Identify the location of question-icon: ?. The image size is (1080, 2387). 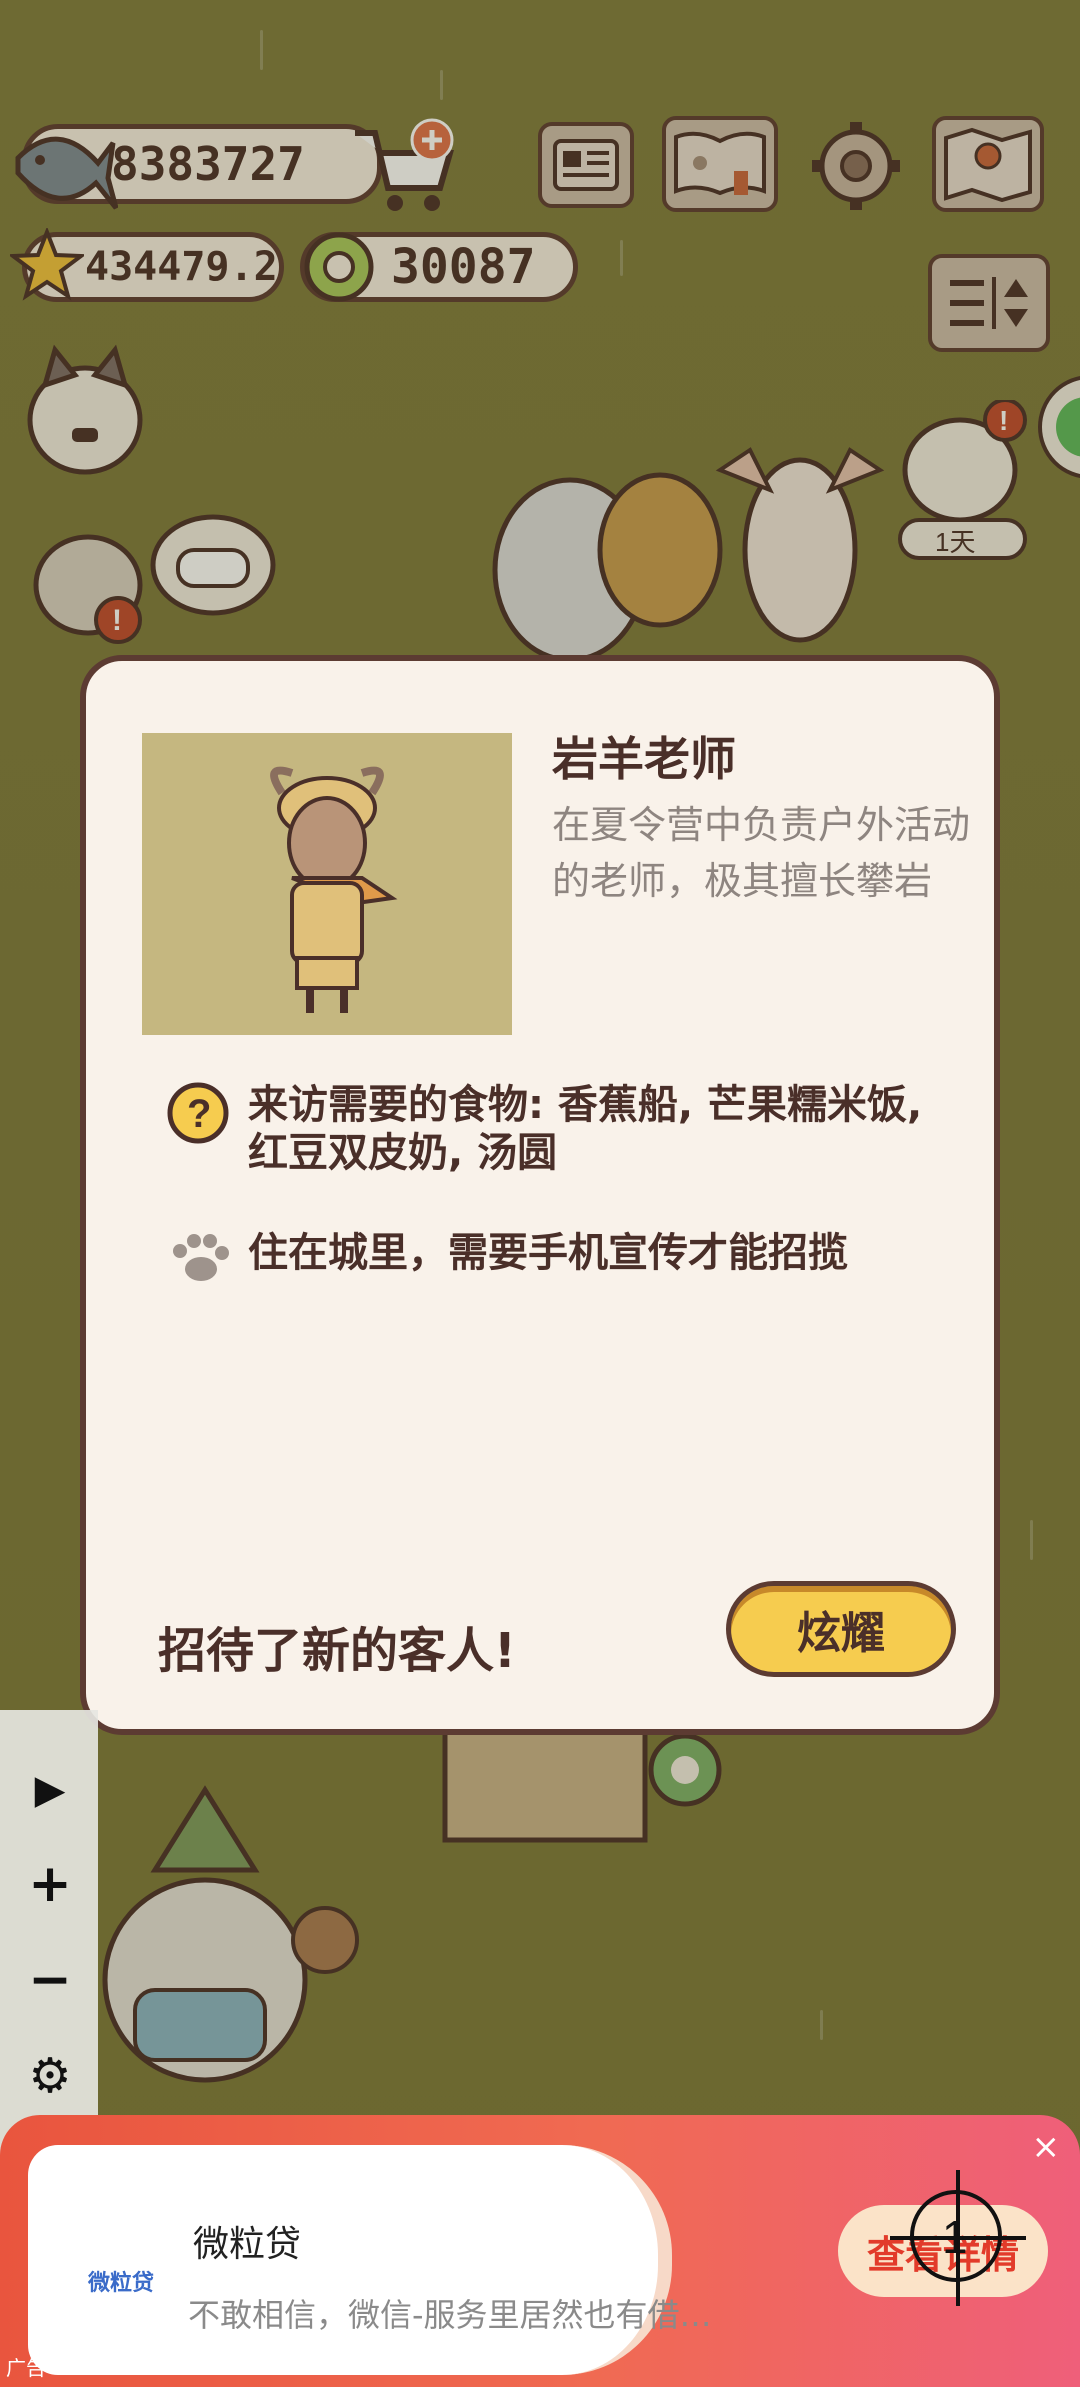
(198, 1113).